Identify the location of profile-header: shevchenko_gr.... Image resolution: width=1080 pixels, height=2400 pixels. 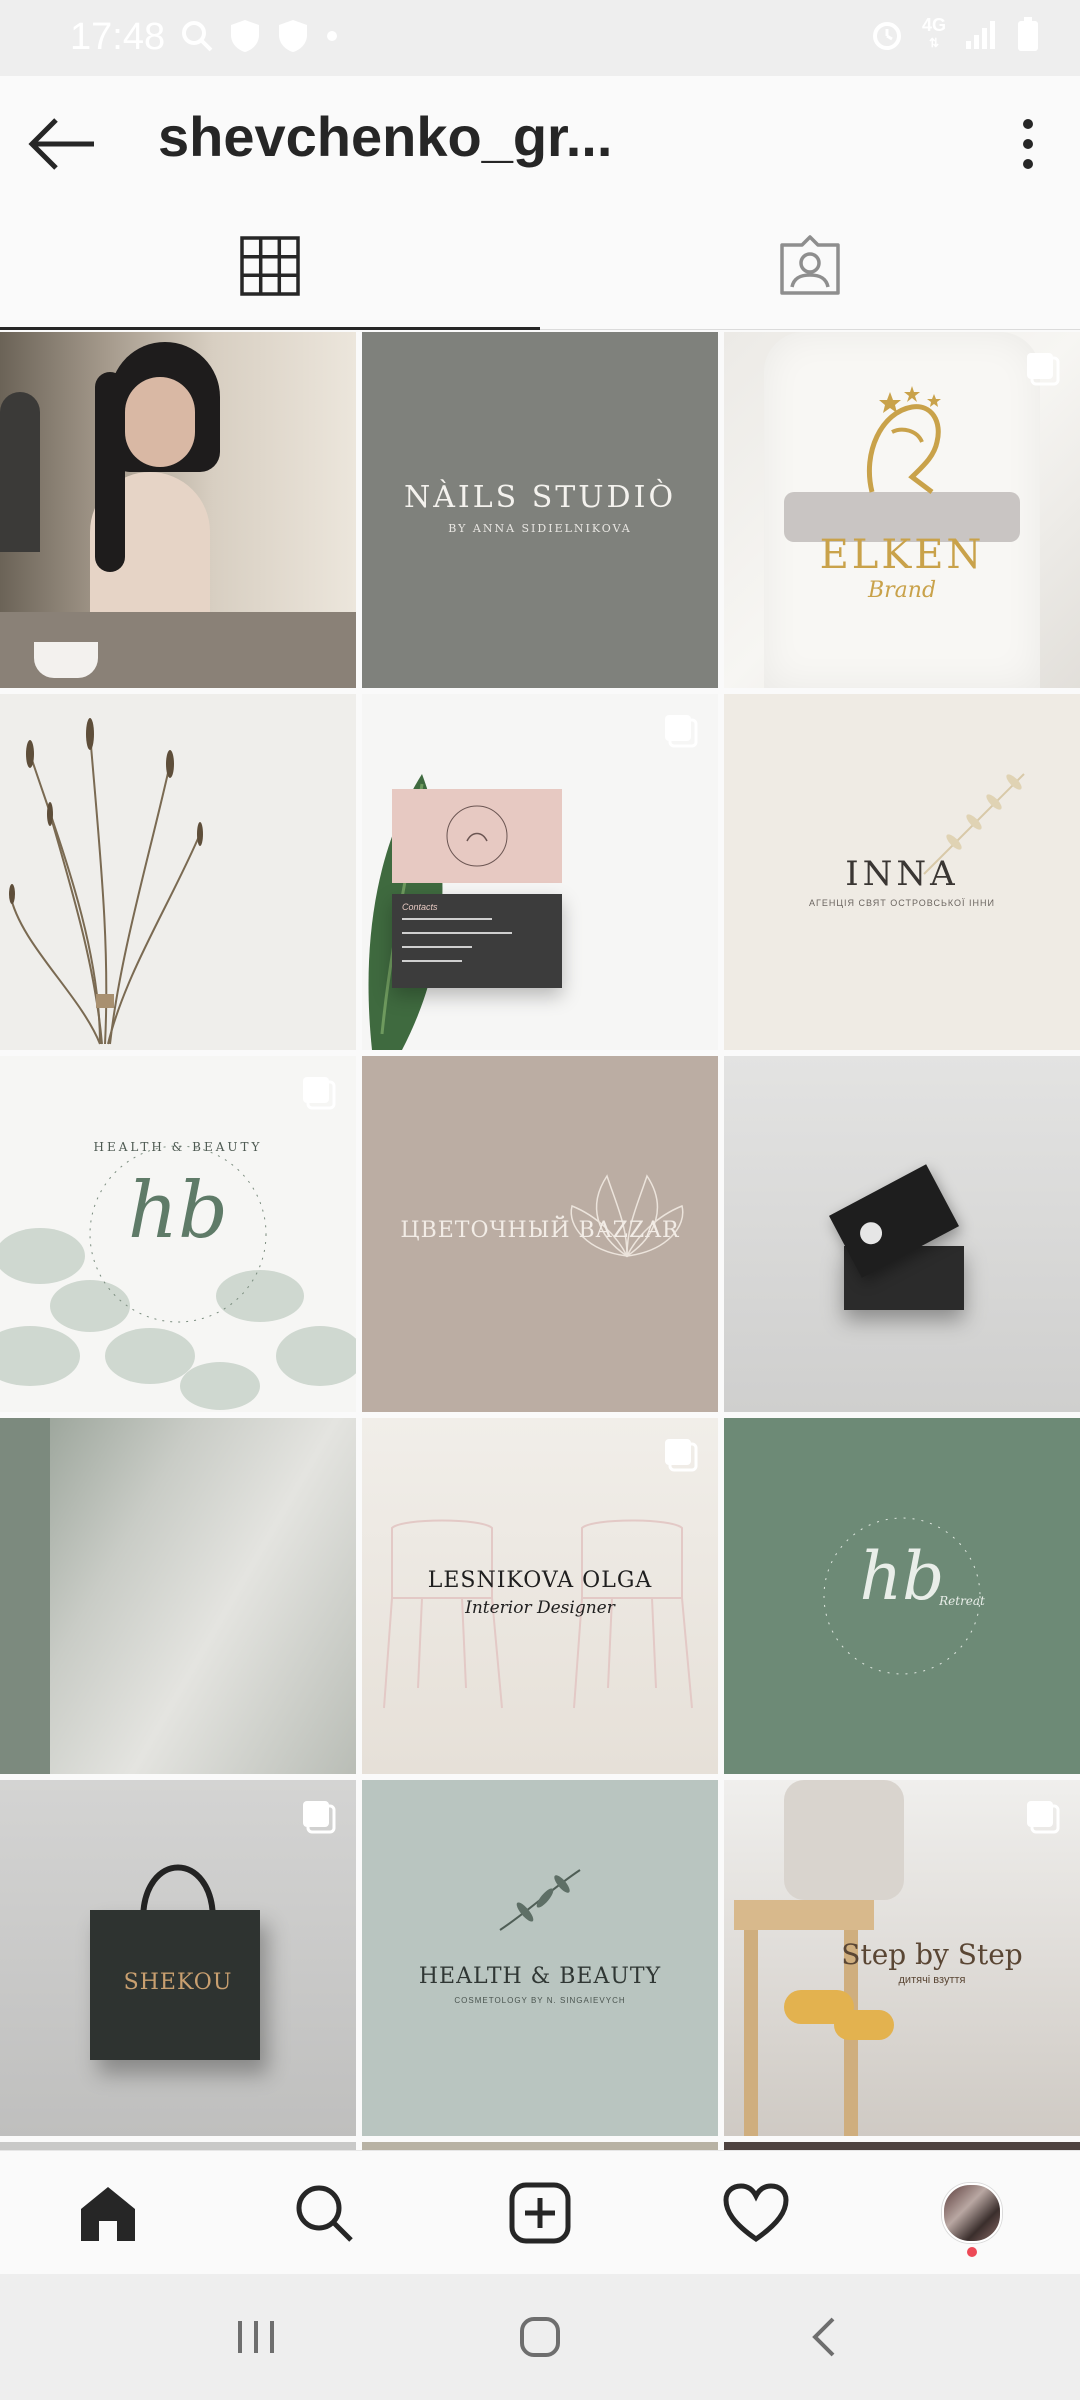
(540, 139).